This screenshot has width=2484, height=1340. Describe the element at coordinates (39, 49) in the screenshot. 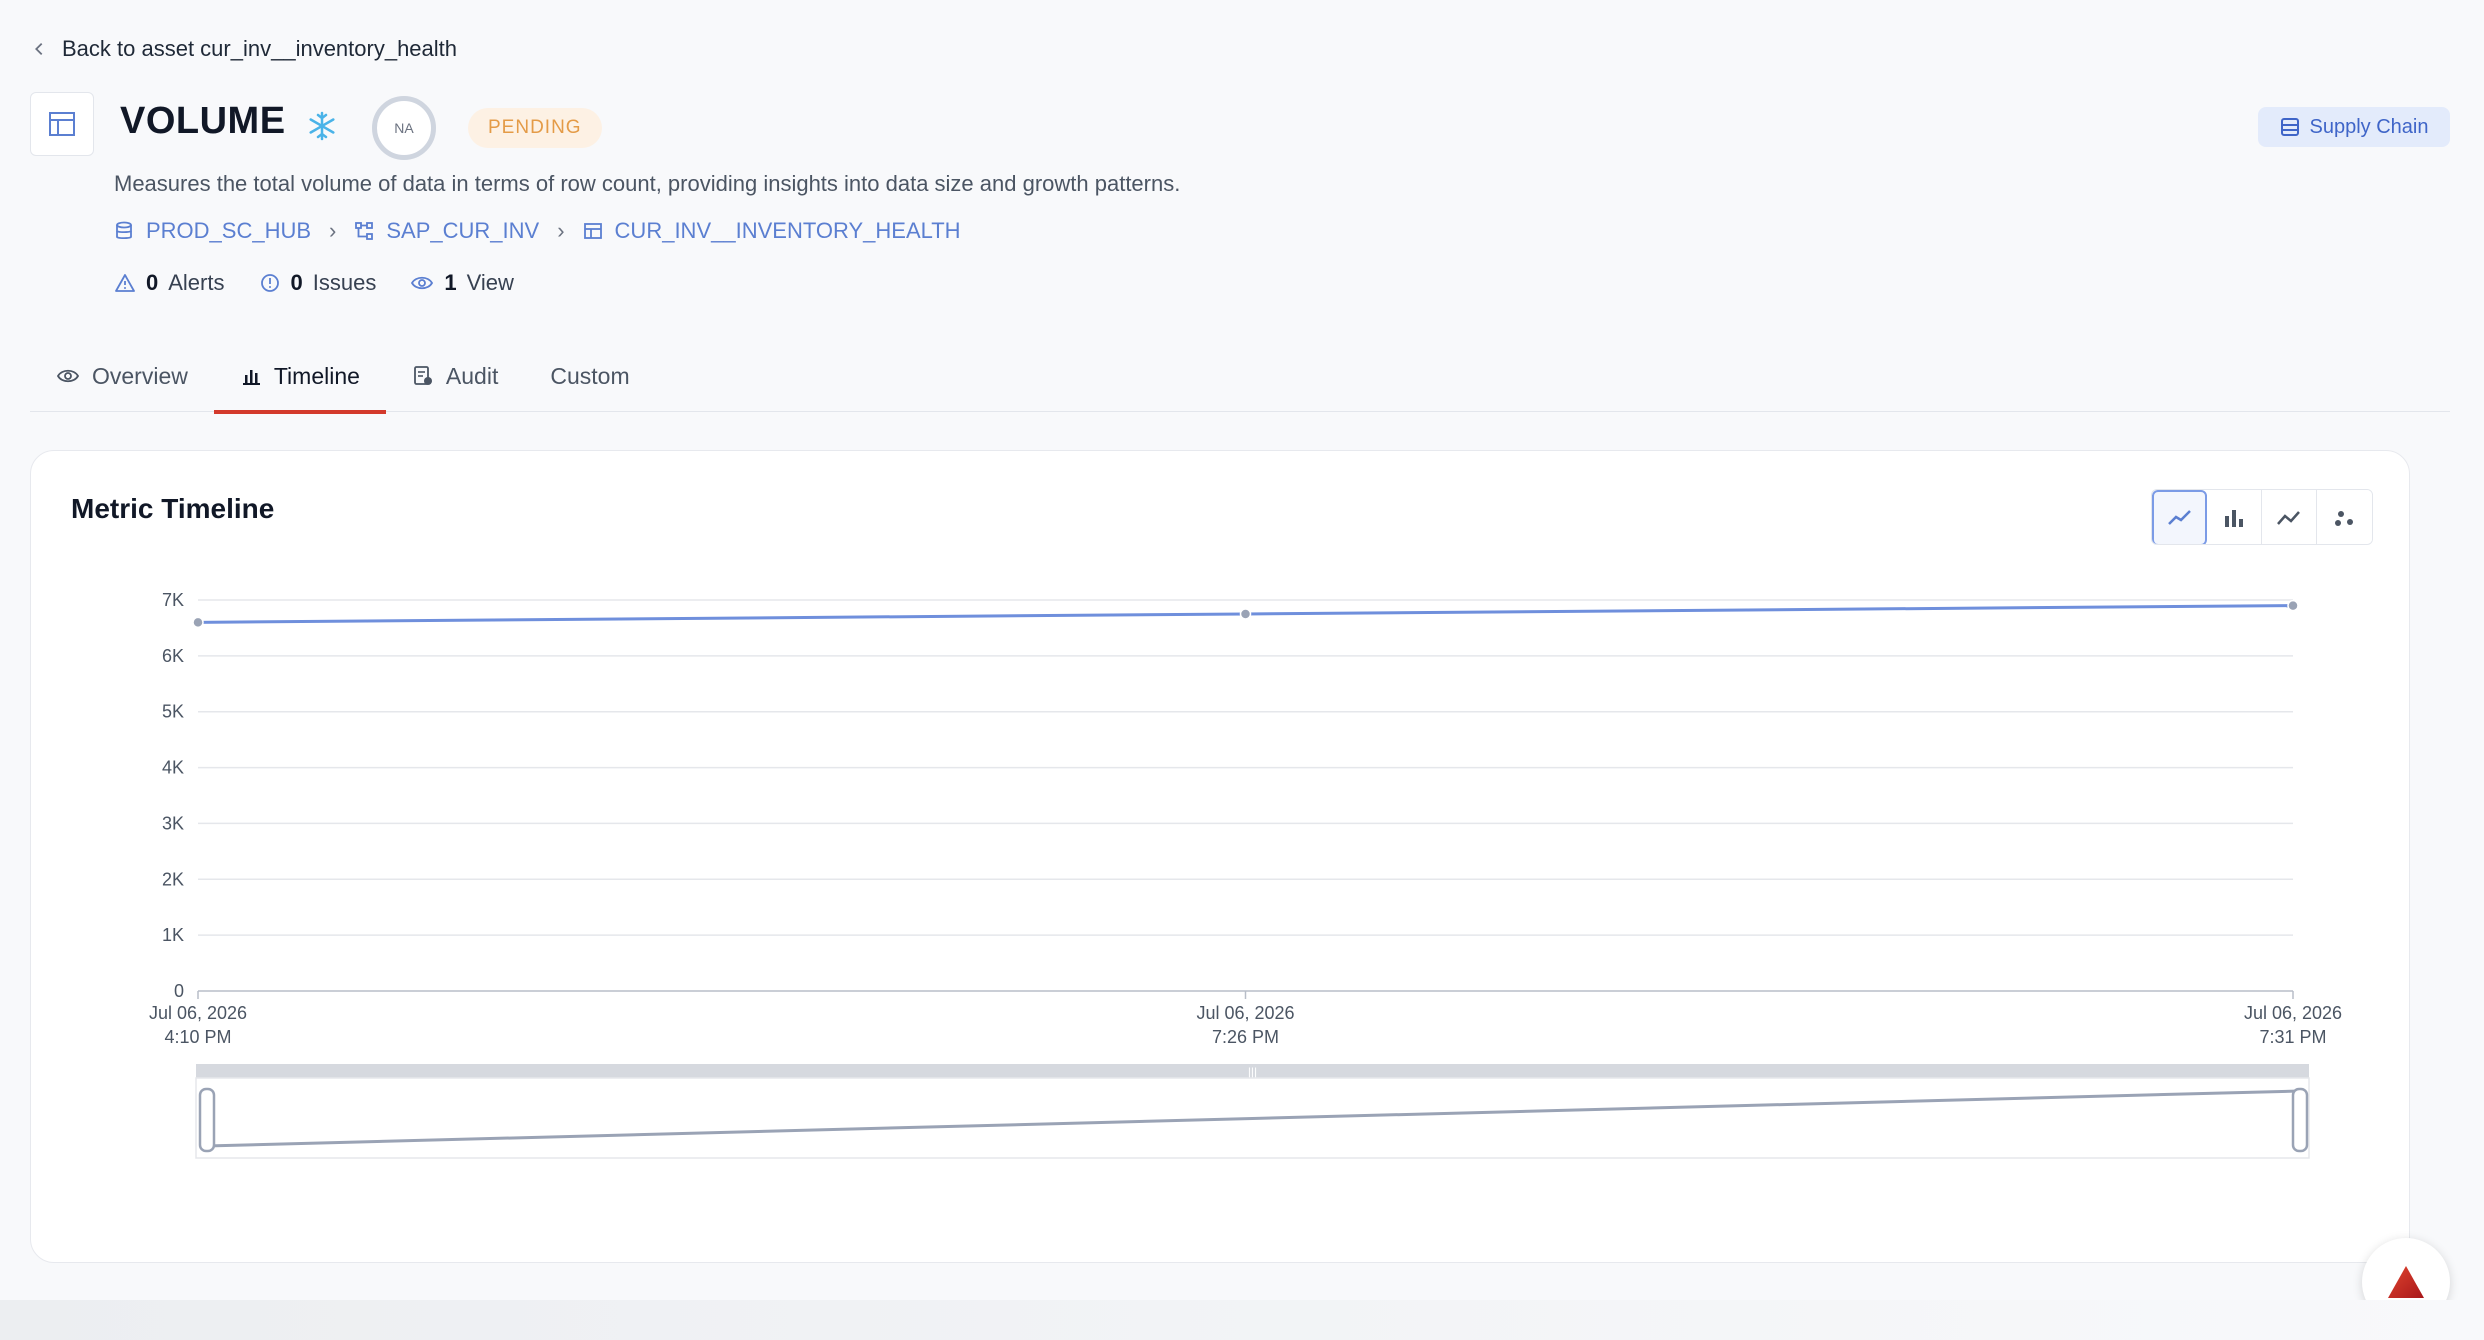

I see `chevron-left-icon` at that location.